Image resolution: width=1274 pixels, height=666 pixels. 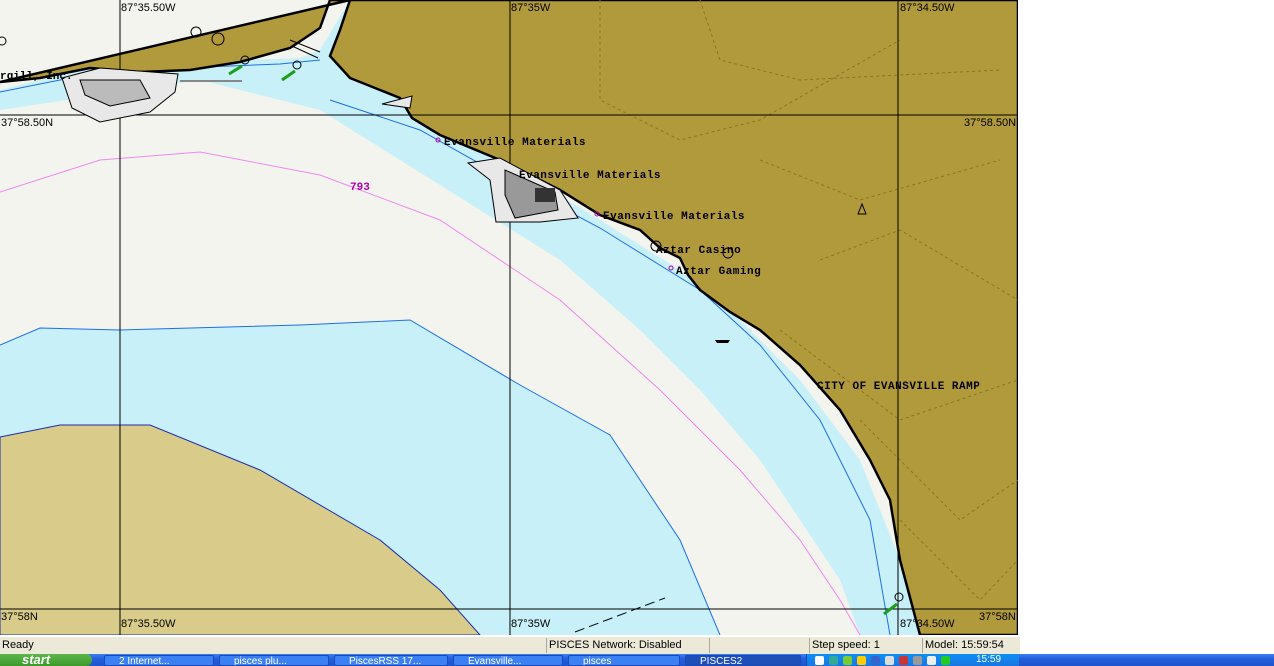 What do you see at coordinates (27, 123) in the screenshot?
I see `latitude-label-upper-left: 37°58.50N` at bounding box center [27, 123].